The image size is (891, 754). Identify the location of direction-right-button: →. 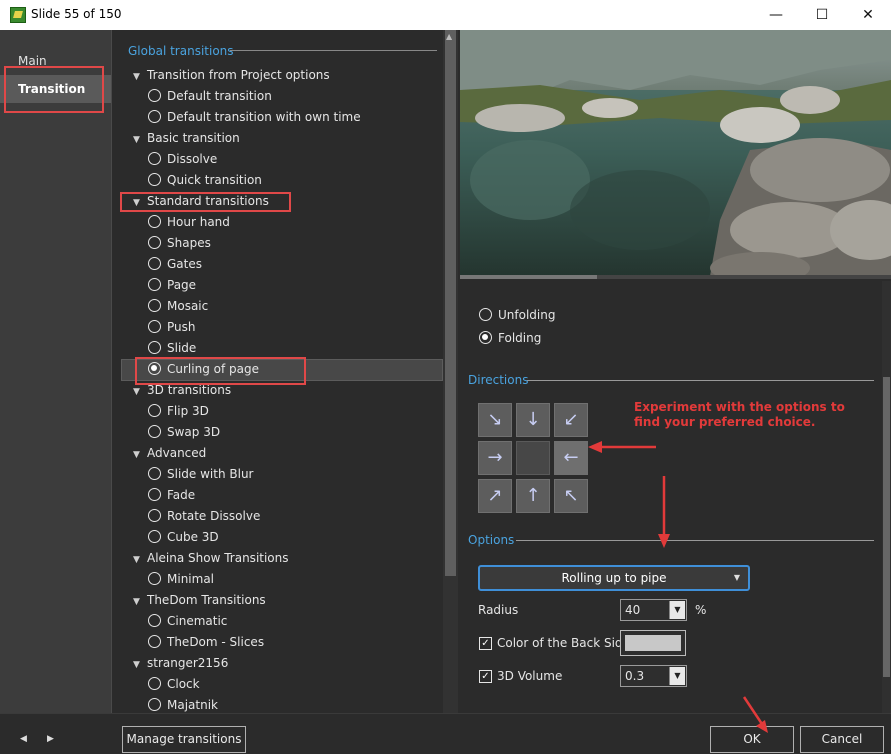
(495, 458).